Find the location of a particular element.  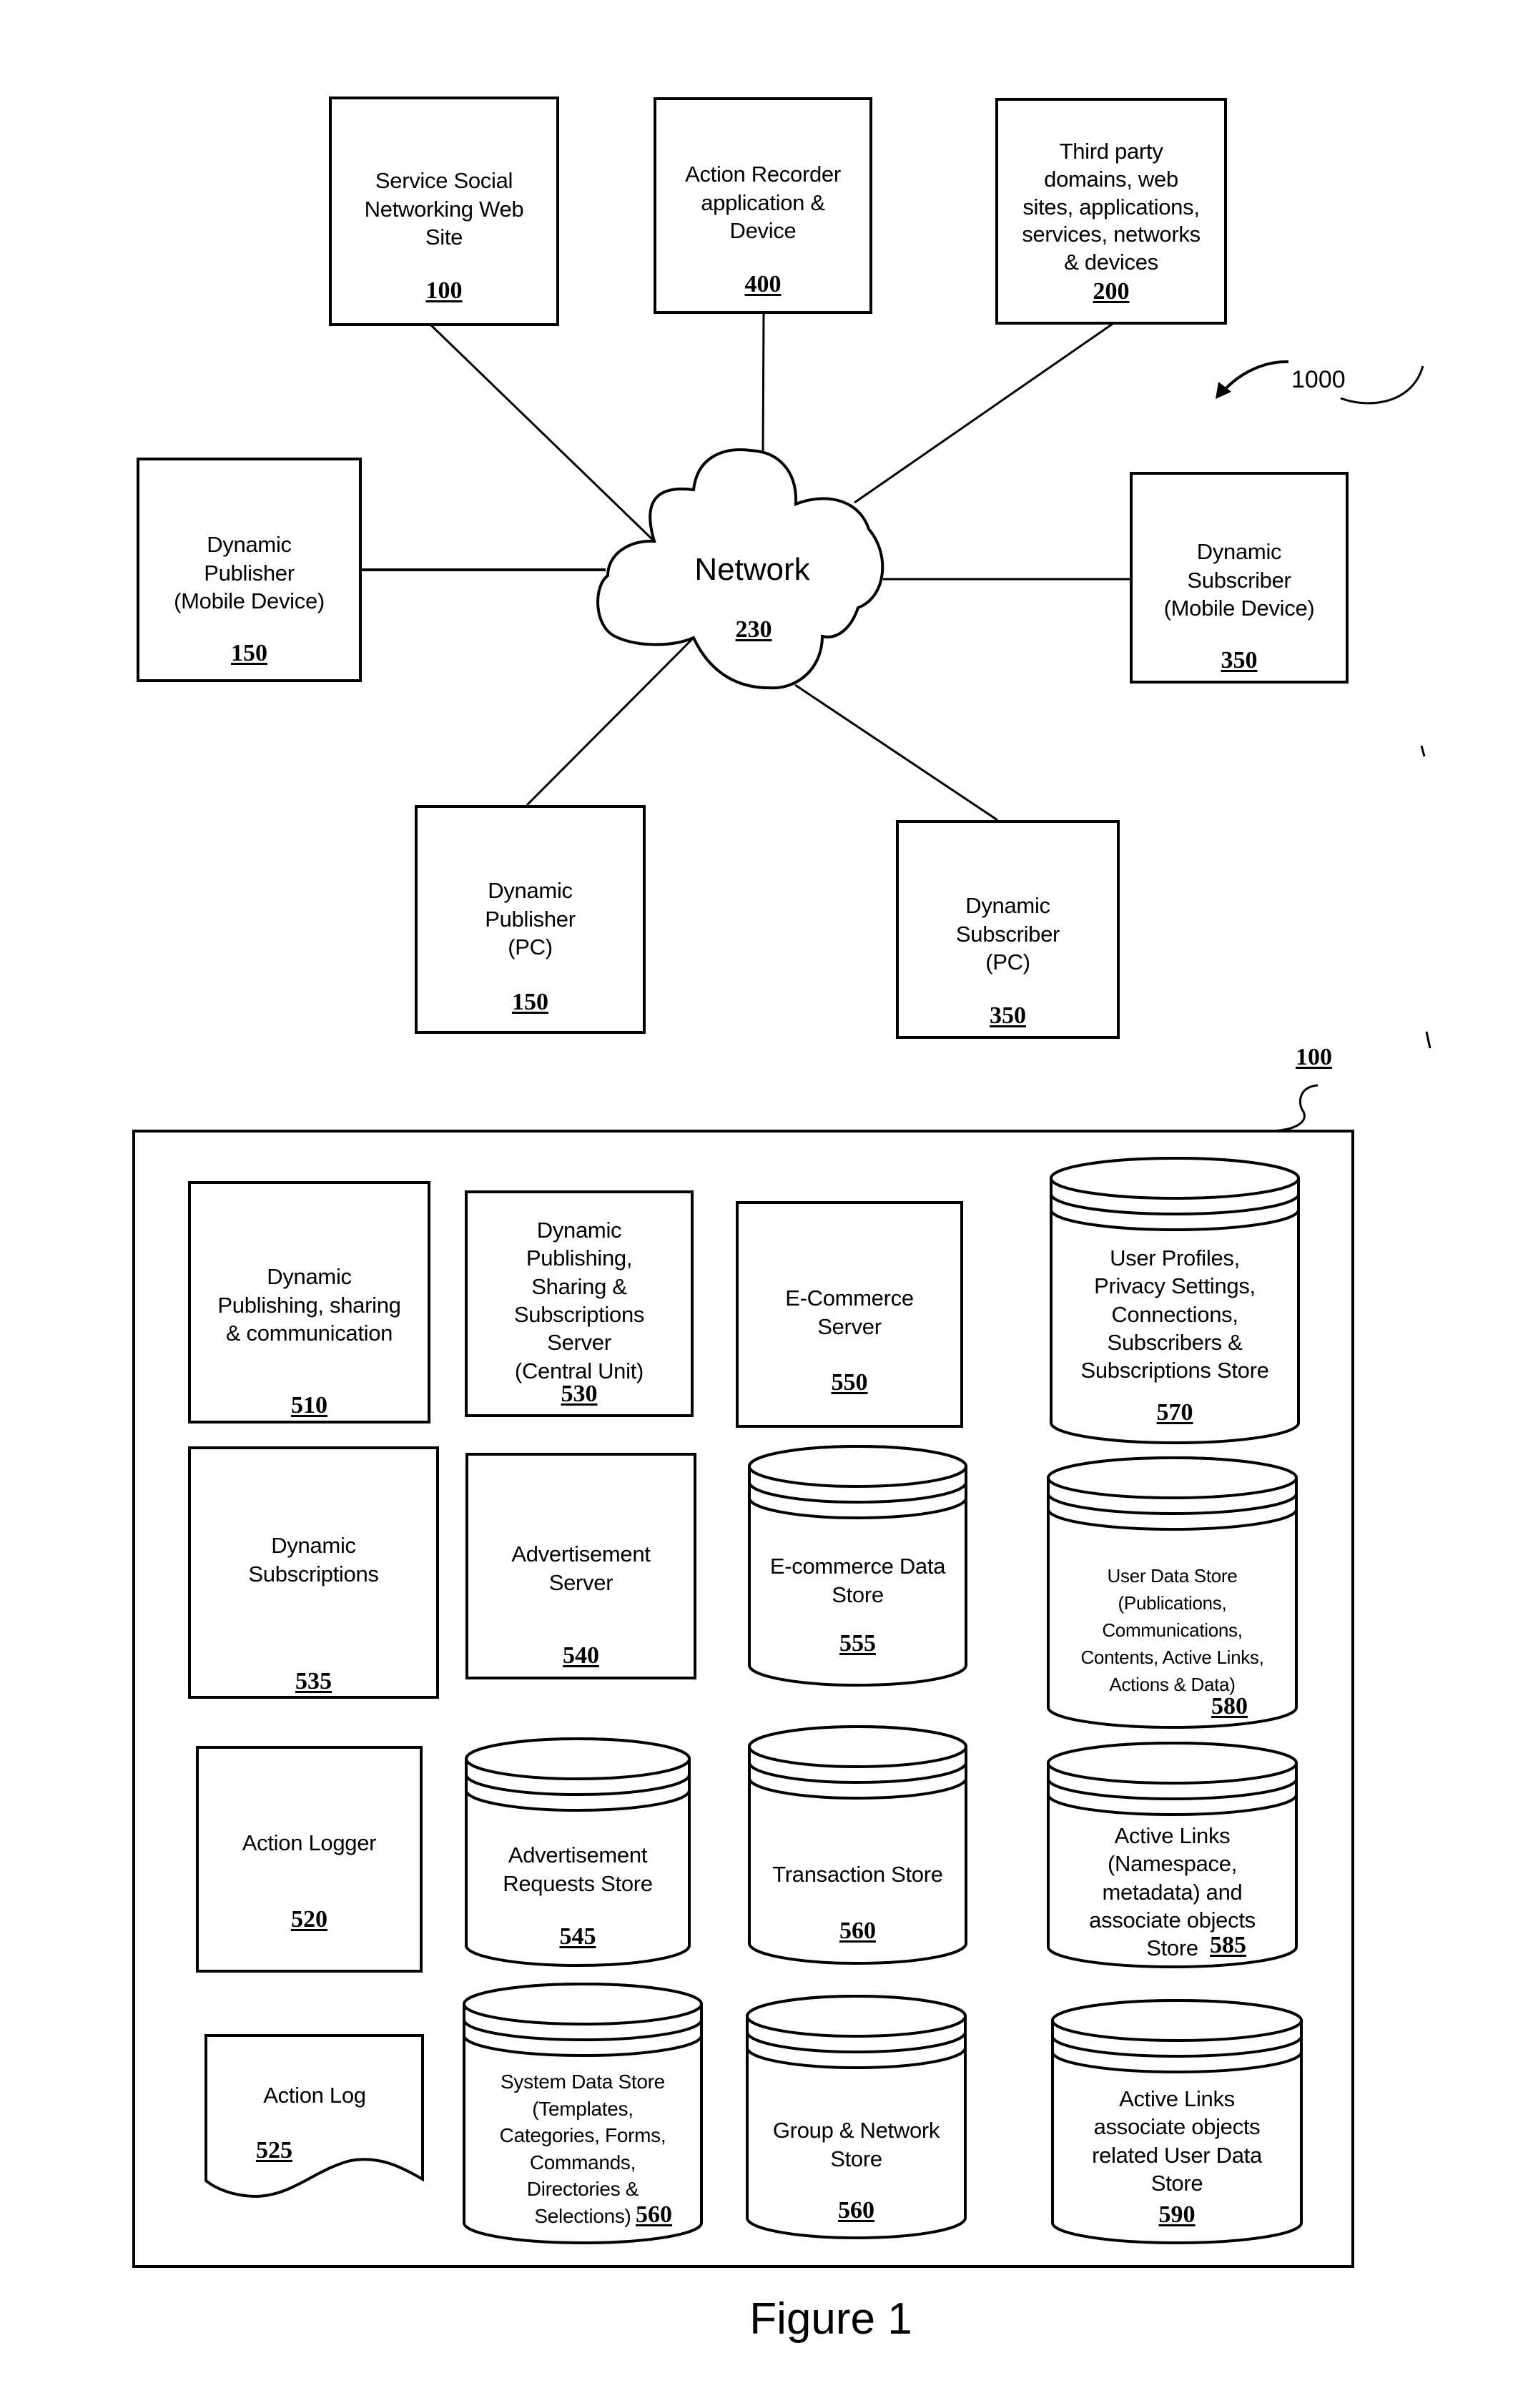

connector-350-pc-network is located at coordinates (896, 752).